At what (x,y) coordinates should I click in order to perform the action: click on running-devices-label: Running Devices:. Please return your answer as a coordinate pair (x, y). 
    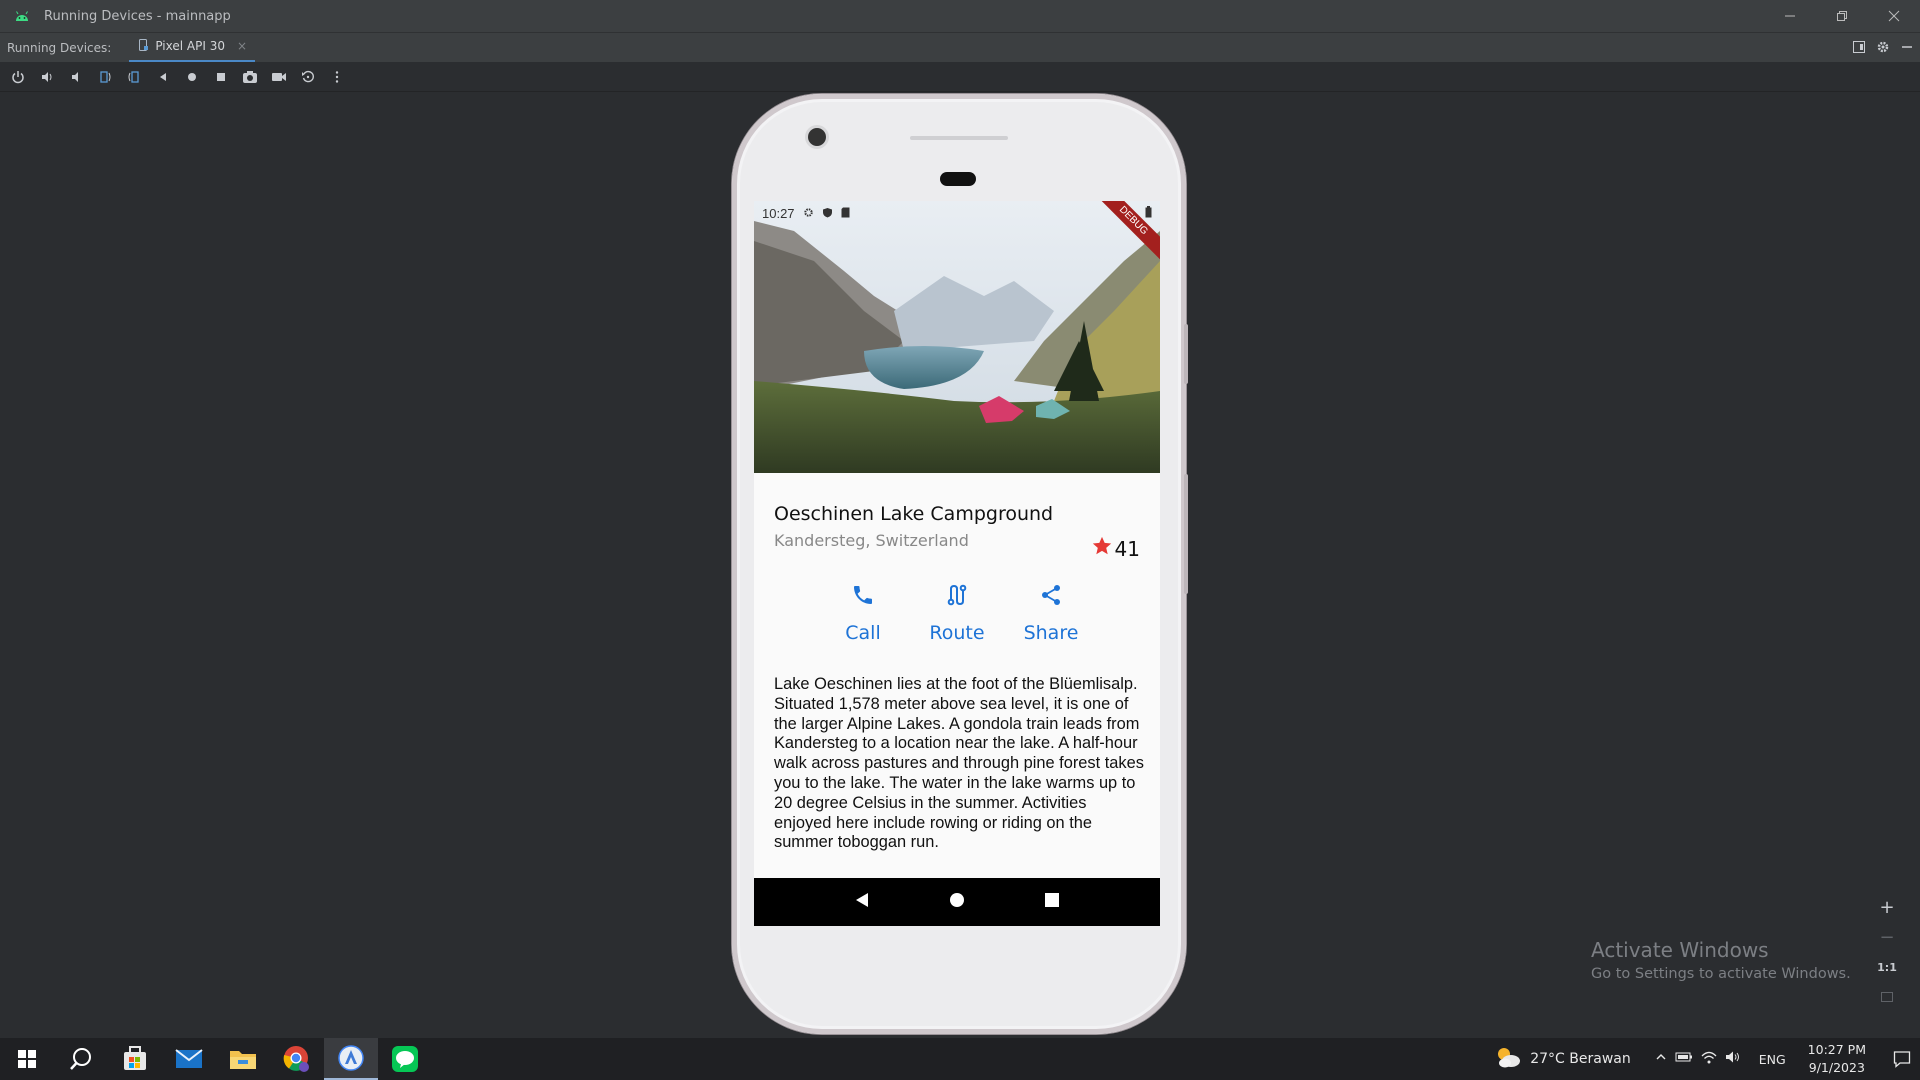
    Looking at the image, I should click on (59, 47).